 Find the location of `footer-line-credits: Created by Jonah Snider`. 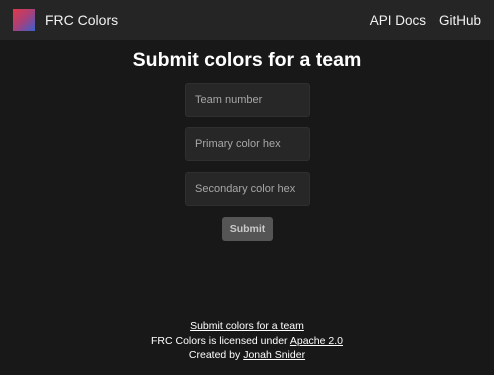

footer-line-credits: Created by Jonah Snider is located at coordinates (247, 355).